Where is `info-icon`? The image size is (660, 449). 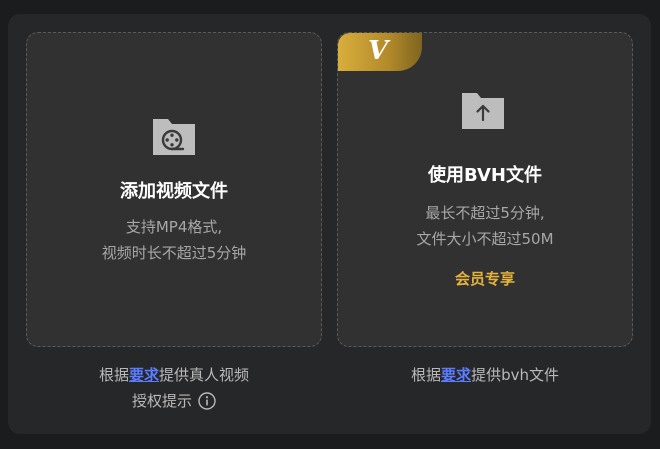
info-icon is located at coordinates (207, 400).